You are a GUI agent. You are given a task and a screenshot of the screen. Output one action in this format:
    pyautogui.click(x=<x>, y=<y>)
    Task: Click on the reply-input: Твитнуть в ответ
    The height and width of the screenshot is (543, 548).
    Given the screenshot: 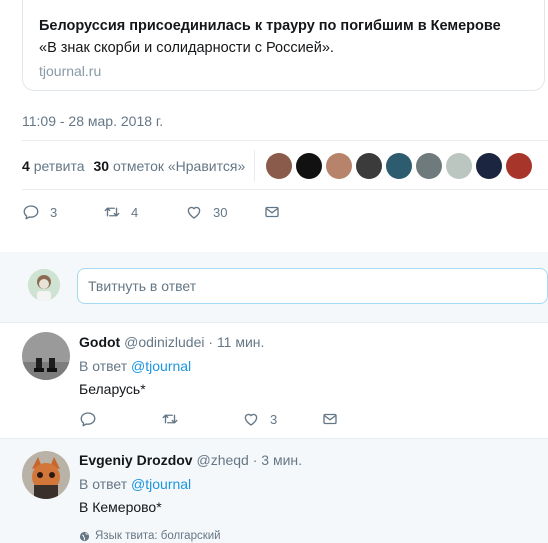 What is the action you would take?
    pyautogui.click(x=312, y=286)
    